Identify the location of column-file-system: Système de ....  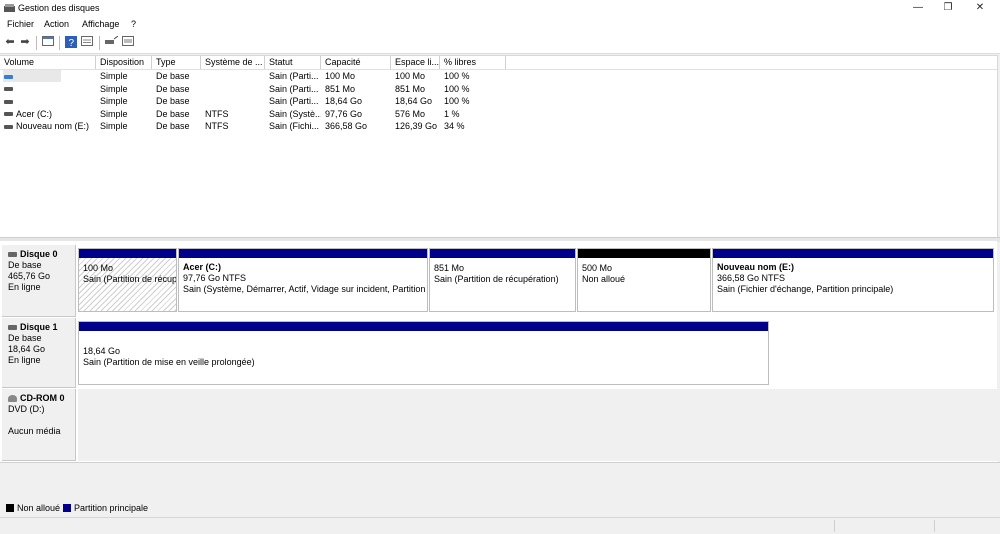
(233, 62).